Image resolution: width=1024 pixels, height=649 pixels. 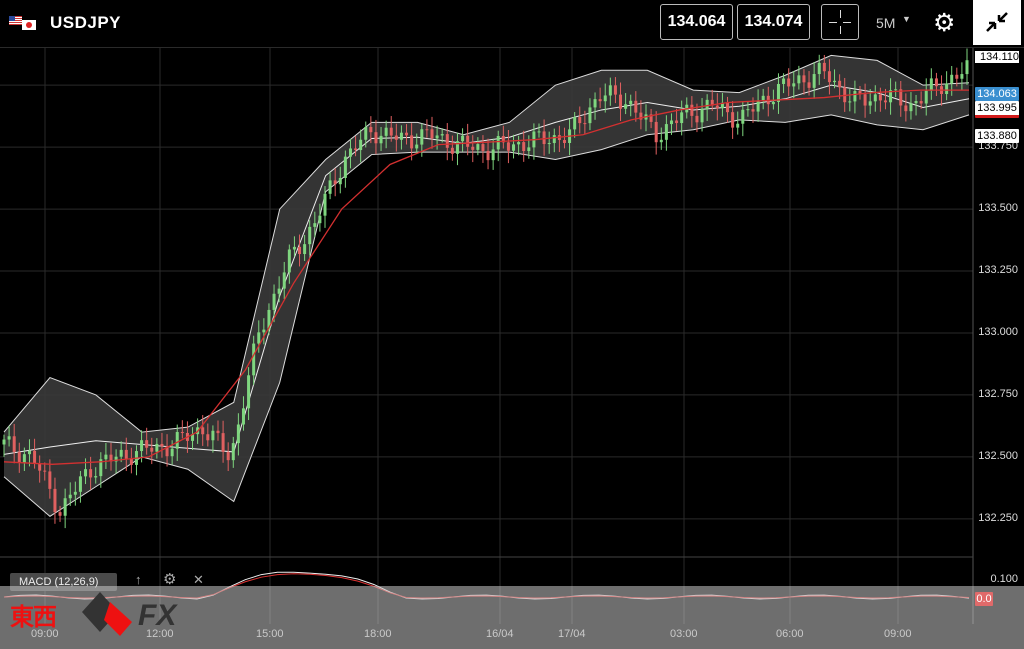 I want to click on logo-kanji: 東西, so click(x=33, y=617).